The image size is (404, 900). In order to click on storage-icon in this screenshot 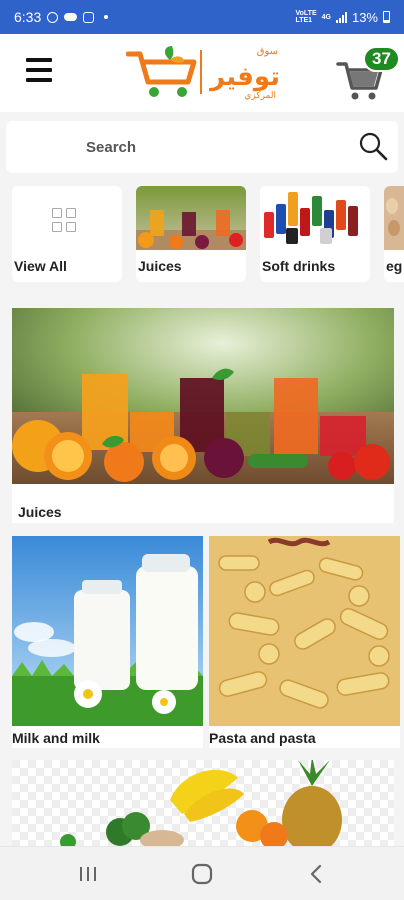, I will do `click(89, 17)`.